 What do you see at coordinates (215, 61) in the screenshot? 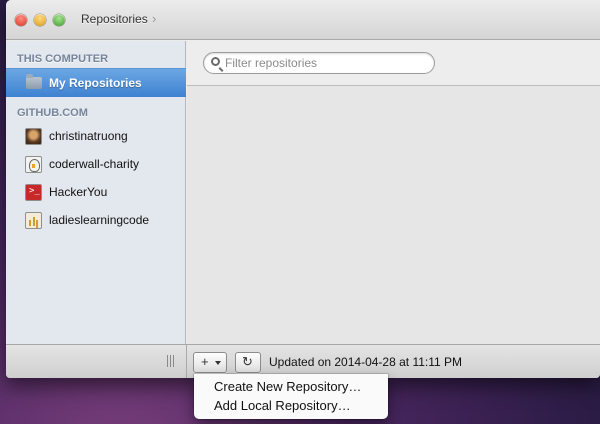
I see `search-icon` at bounding box center [215, 61].